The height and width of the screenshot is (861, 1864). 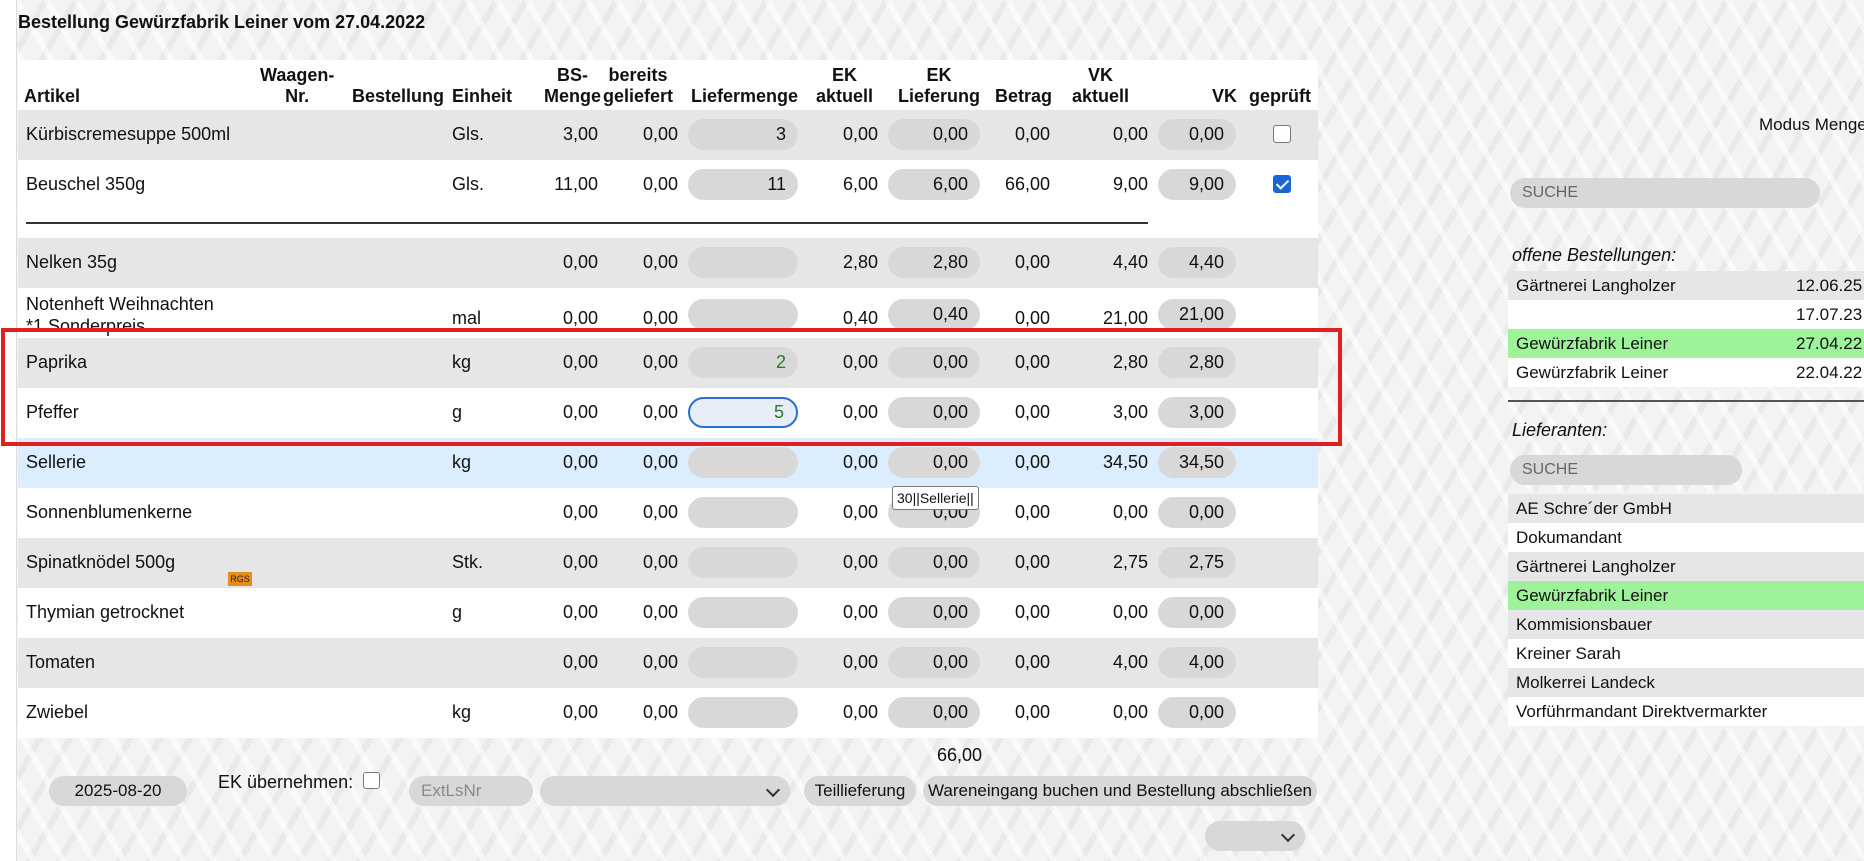 I want to click on panel-divider, so click(x=1686, y=401).